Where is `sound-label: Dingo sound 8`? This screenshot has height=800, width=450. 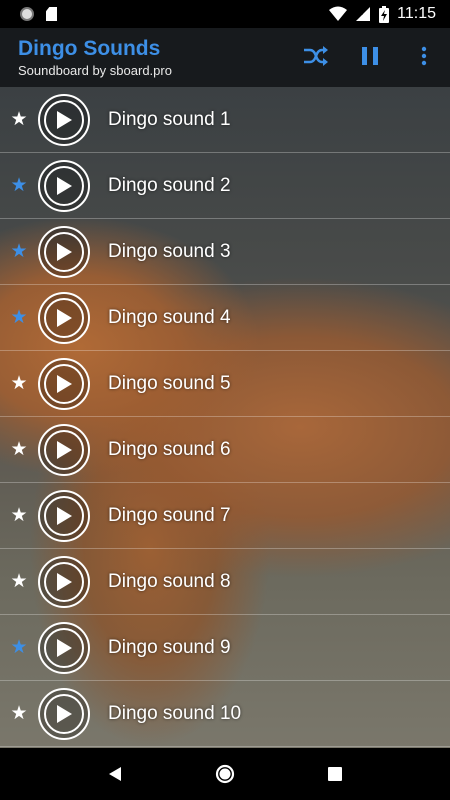 sound-label: Dingo sound 8 is located at coordinates (169, 581).